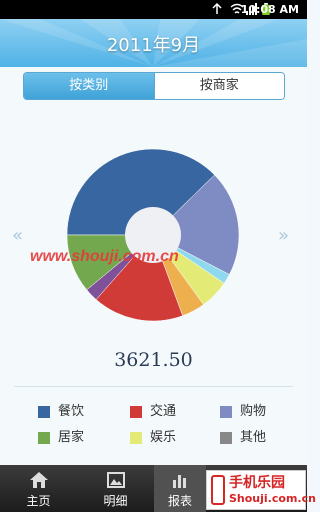 The height and width of the screenshot is (512, 320). What do you see at coordinates (179, 481) in the screenshot?
I see `chart-icon` at bounding box center [179, 481].